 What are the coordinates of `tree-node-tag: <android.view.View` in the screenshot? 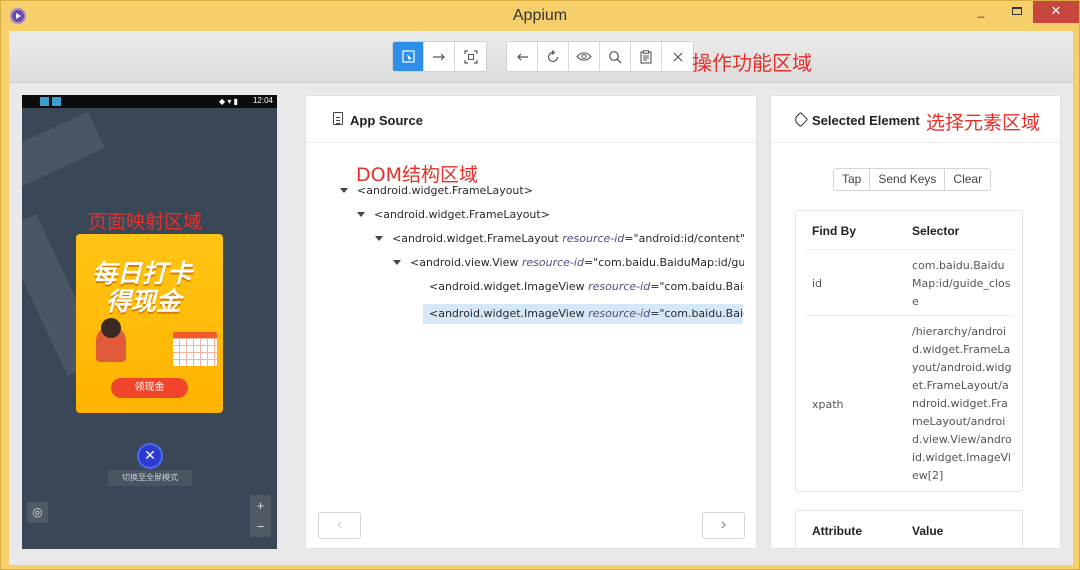 It's located at (466, 262).